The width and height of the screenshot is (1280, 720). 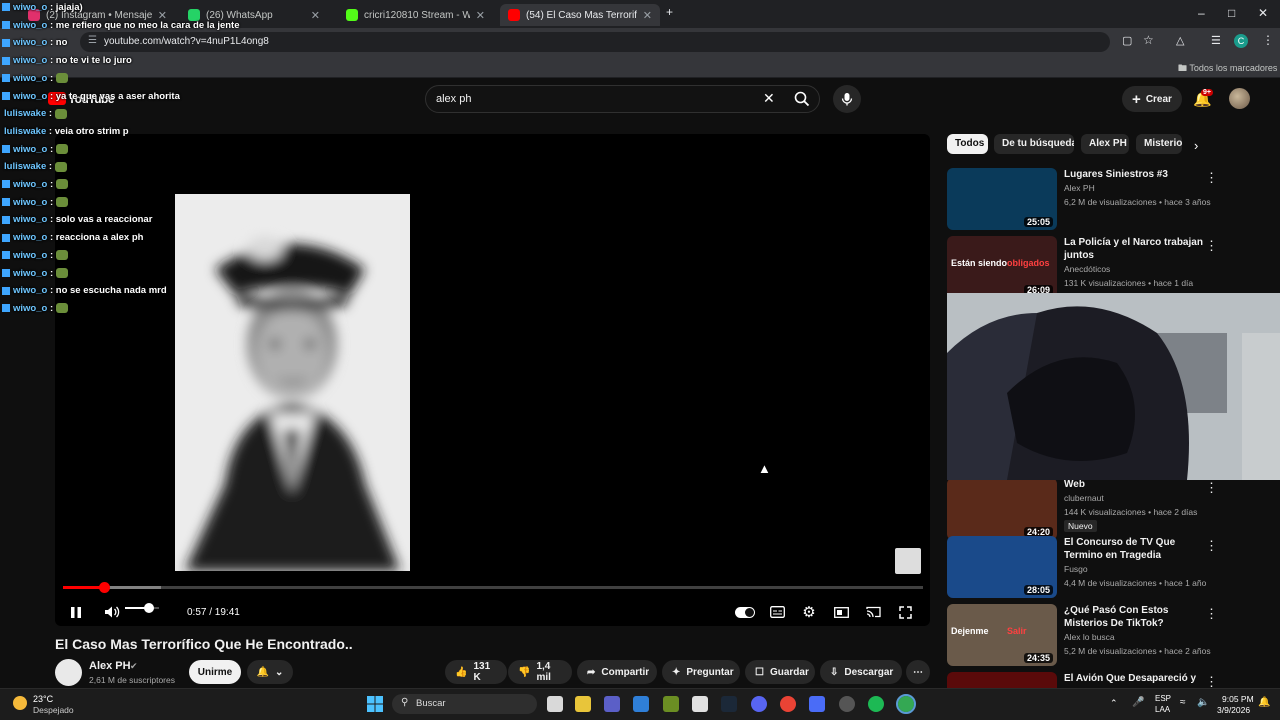 What do you see at coordinates (1216, 40) in the screenshot?
I see `media-control-icon: ☰` at bounding box center [1216, 40].